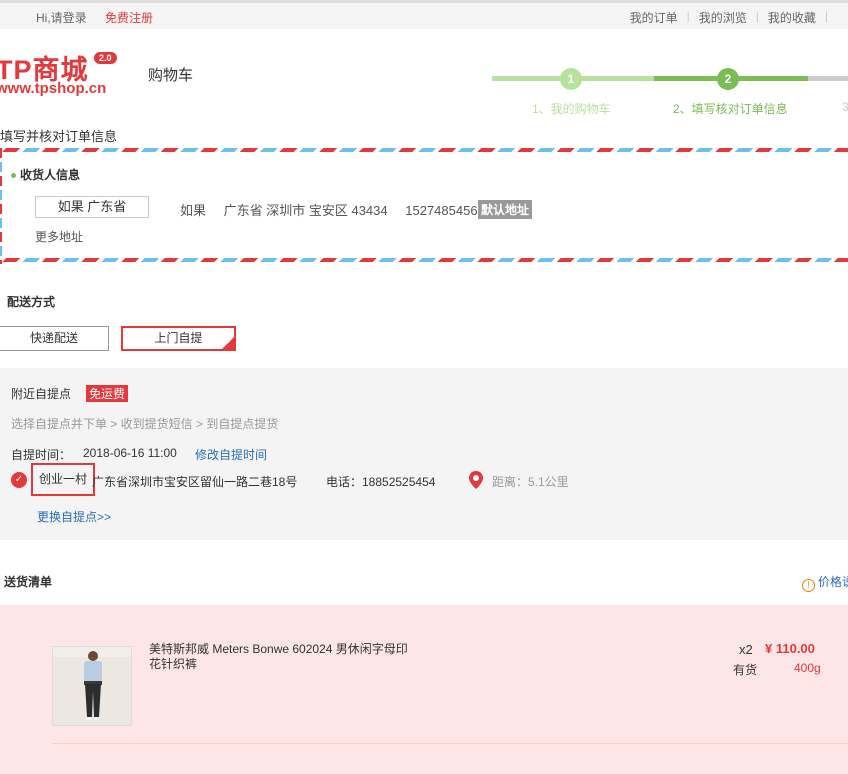 This screenshot has height=774, width=848. I want to click on step-1-circle: 1, so click(571, 79).